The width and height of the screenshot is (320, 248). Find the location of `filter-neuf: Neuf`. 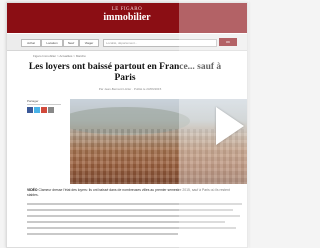

filter-neuf: Neuf is located at coordinates (71, 43).